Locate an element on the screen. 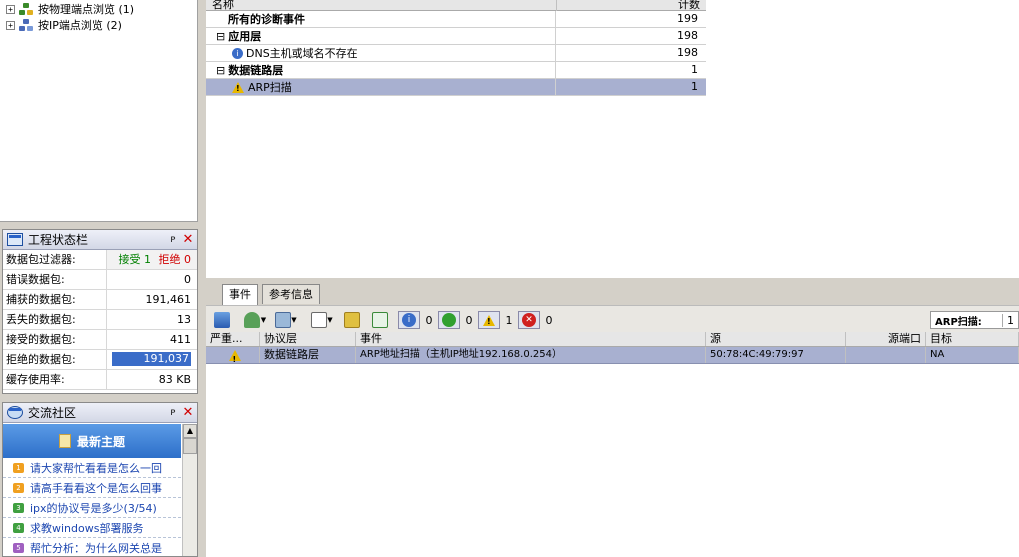 The width and height of the screenshot is (1019, 557). row-label: 数据包过滤器: is located at coordinates (55, 259).